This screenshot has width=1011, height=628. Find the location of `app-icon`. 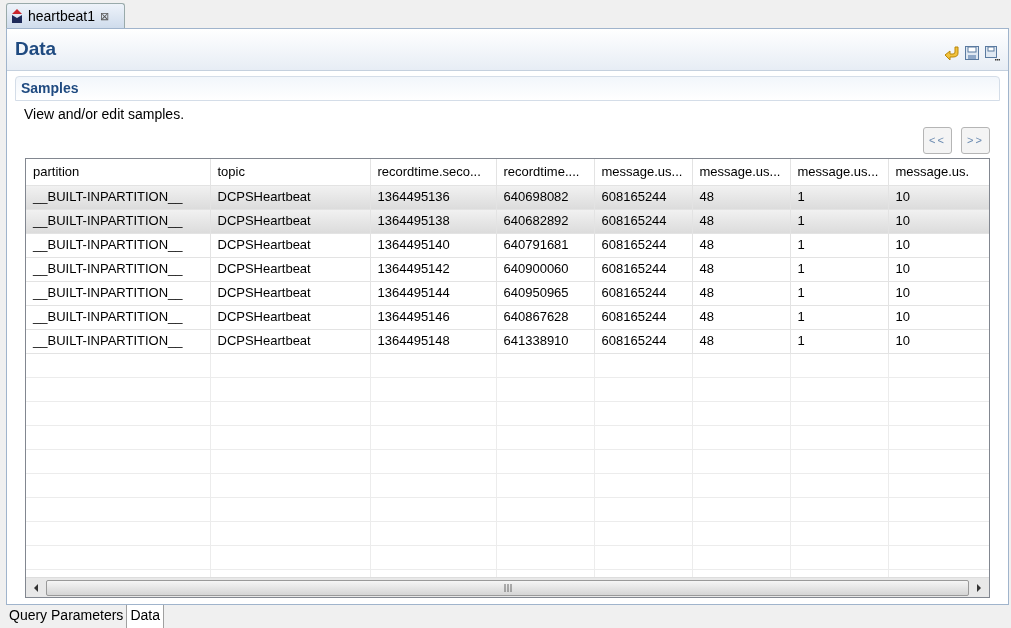

app-icon is located at coordinates (17, 16).